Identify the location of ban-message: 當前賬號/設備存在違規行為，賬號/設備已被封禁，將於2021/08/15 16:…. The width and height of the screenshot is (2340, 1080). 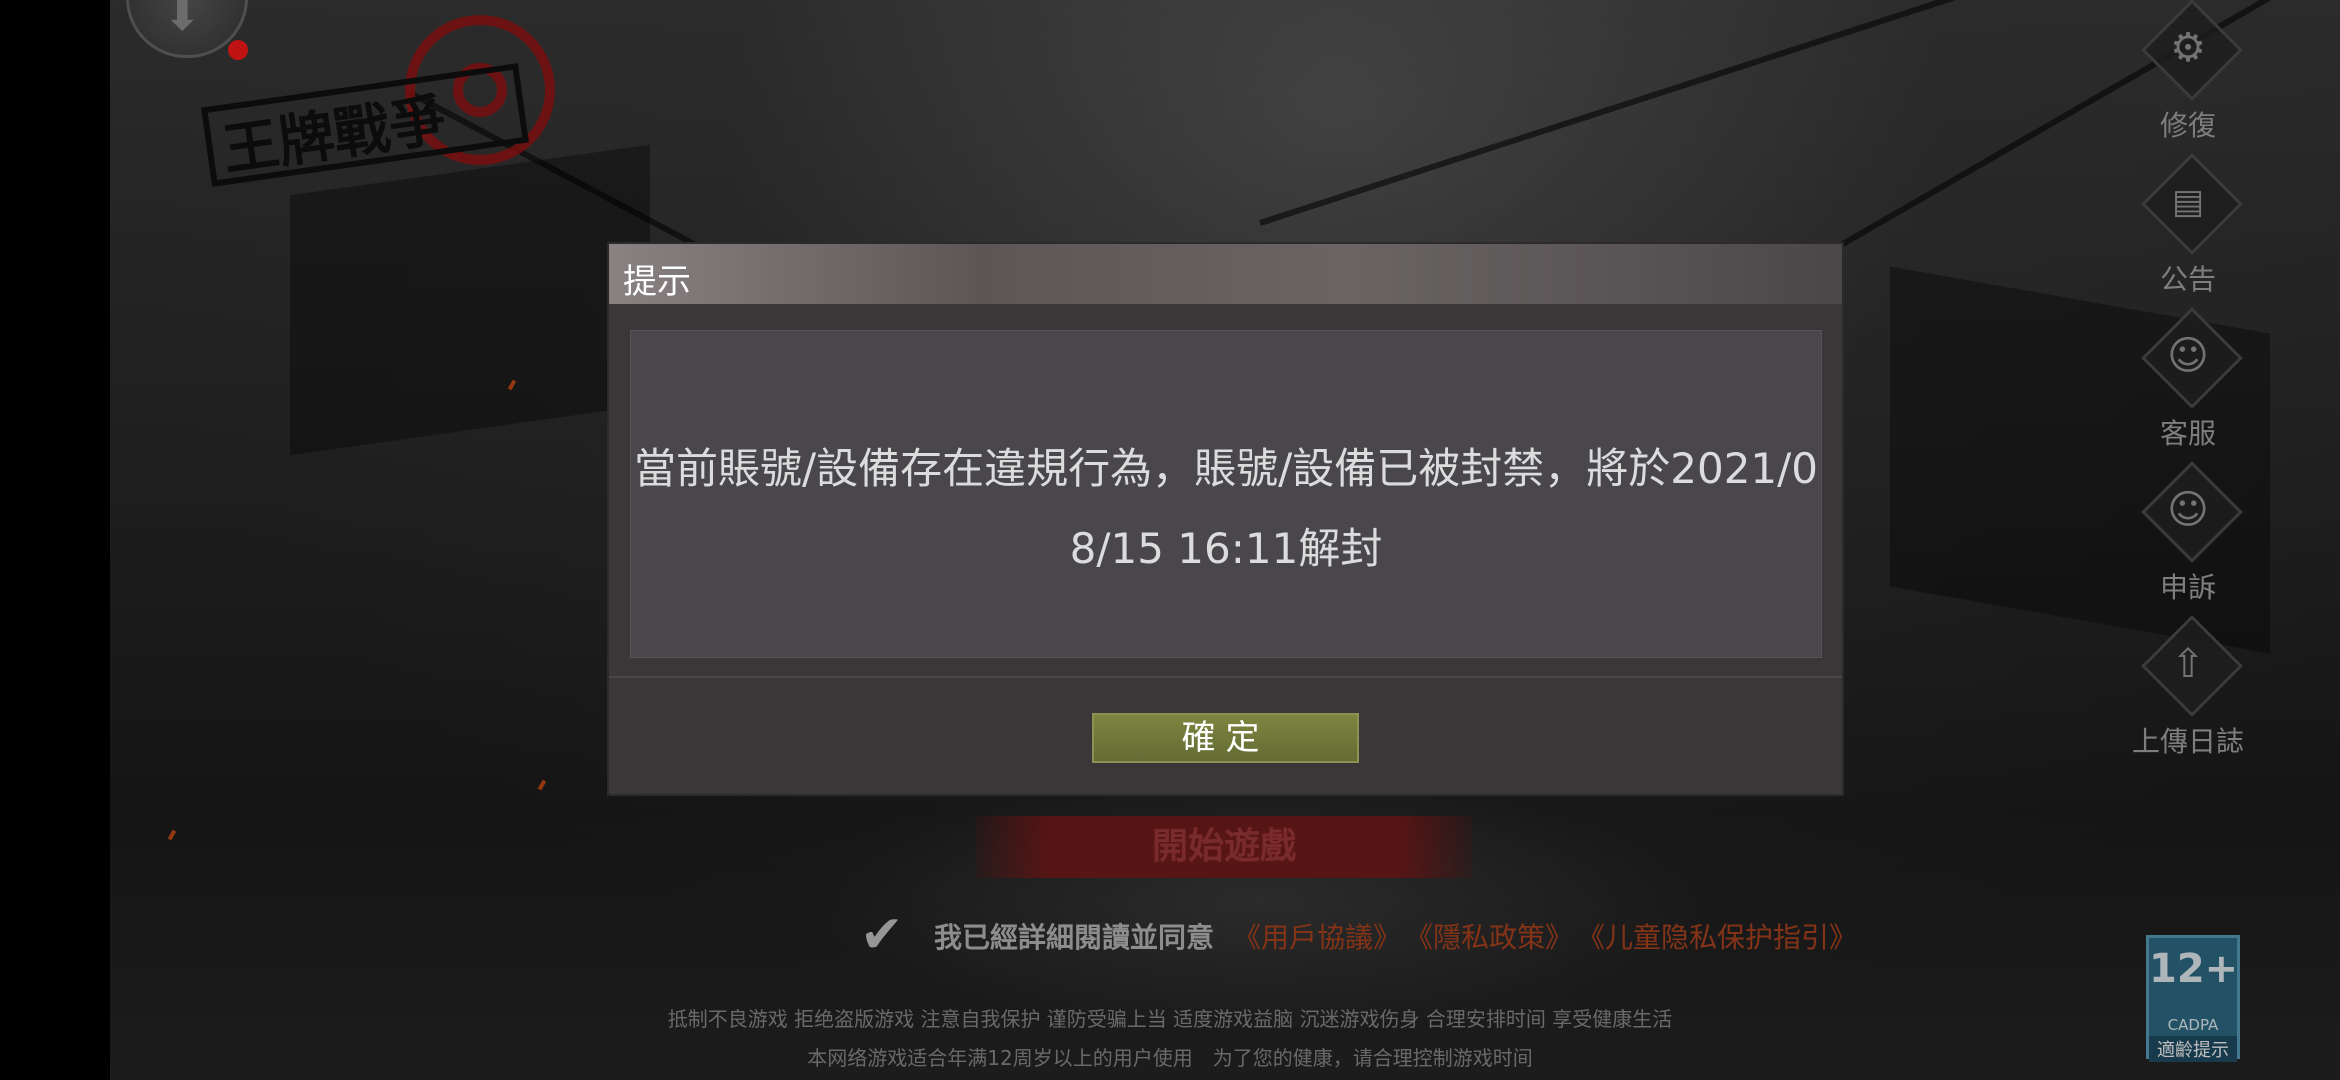
(1226, 508).